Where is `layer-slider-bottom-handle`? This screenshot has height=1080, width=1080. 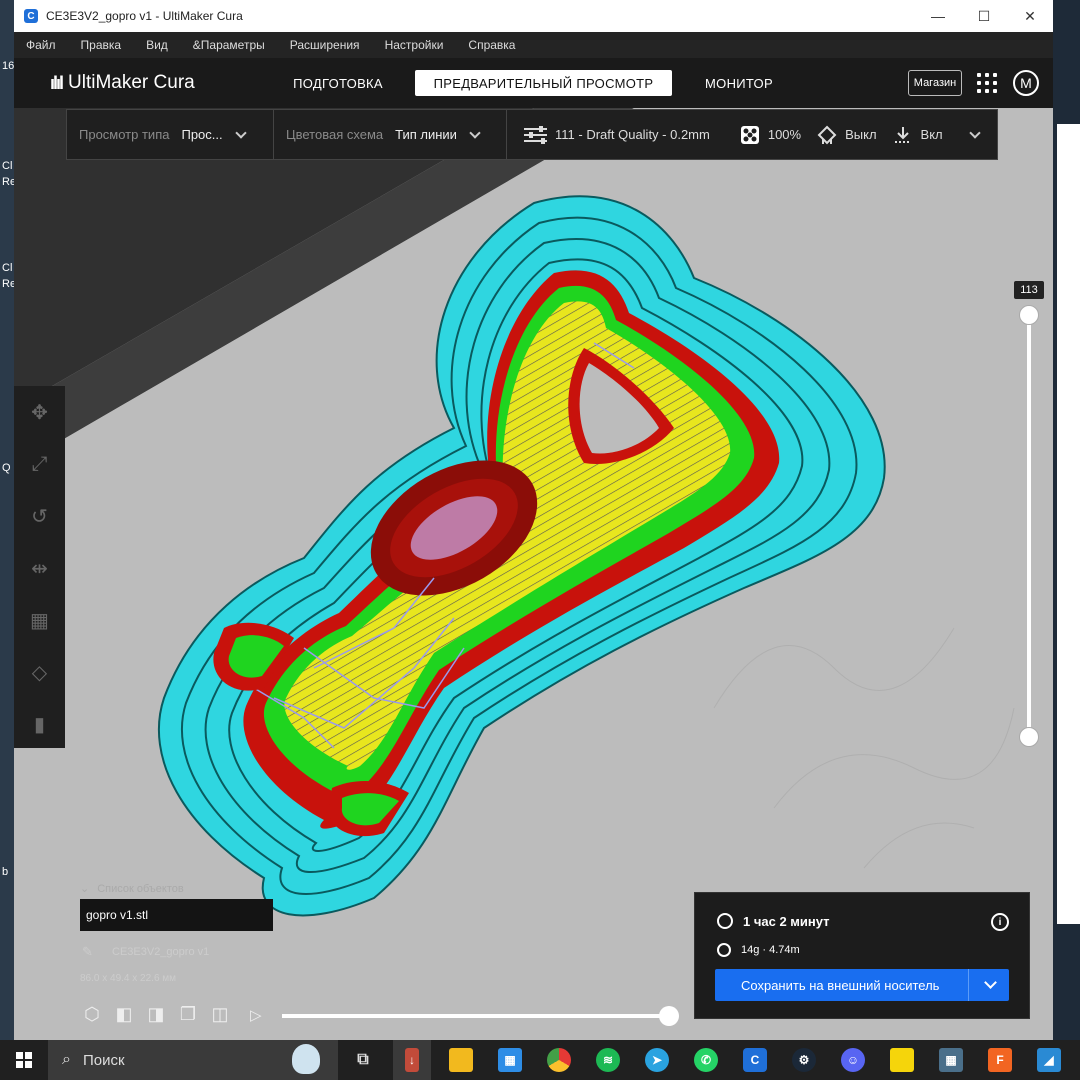 layer-slider-bottom-handle is located at coordinates (1029, 737).